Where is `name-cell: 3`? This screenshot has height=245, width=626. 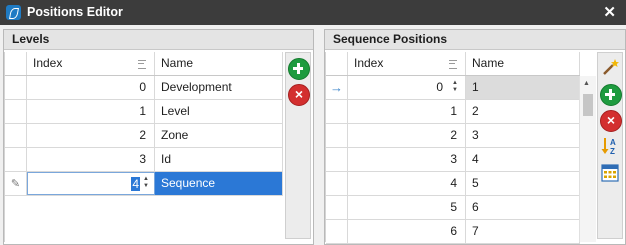
name-cell: 3 is located at coordinates (523, 135).